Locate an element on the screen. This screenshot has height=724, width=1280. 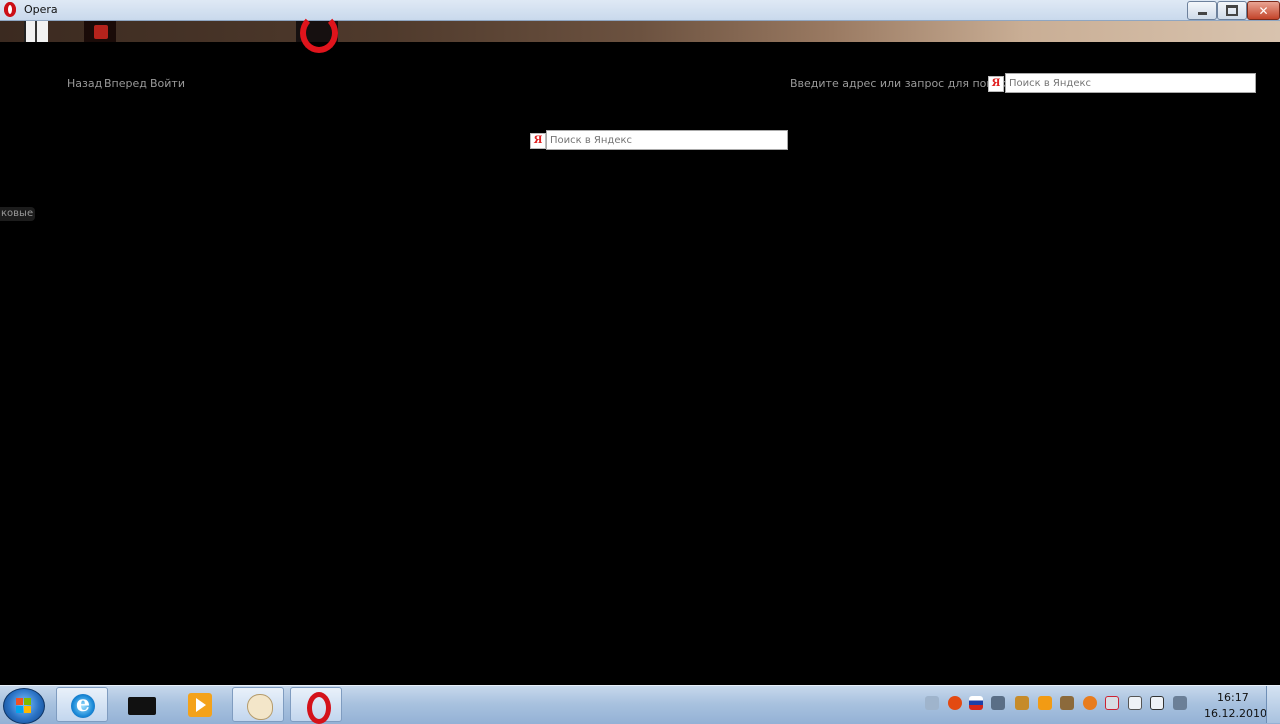
usb-icon is located at coordinates (1135, 703).